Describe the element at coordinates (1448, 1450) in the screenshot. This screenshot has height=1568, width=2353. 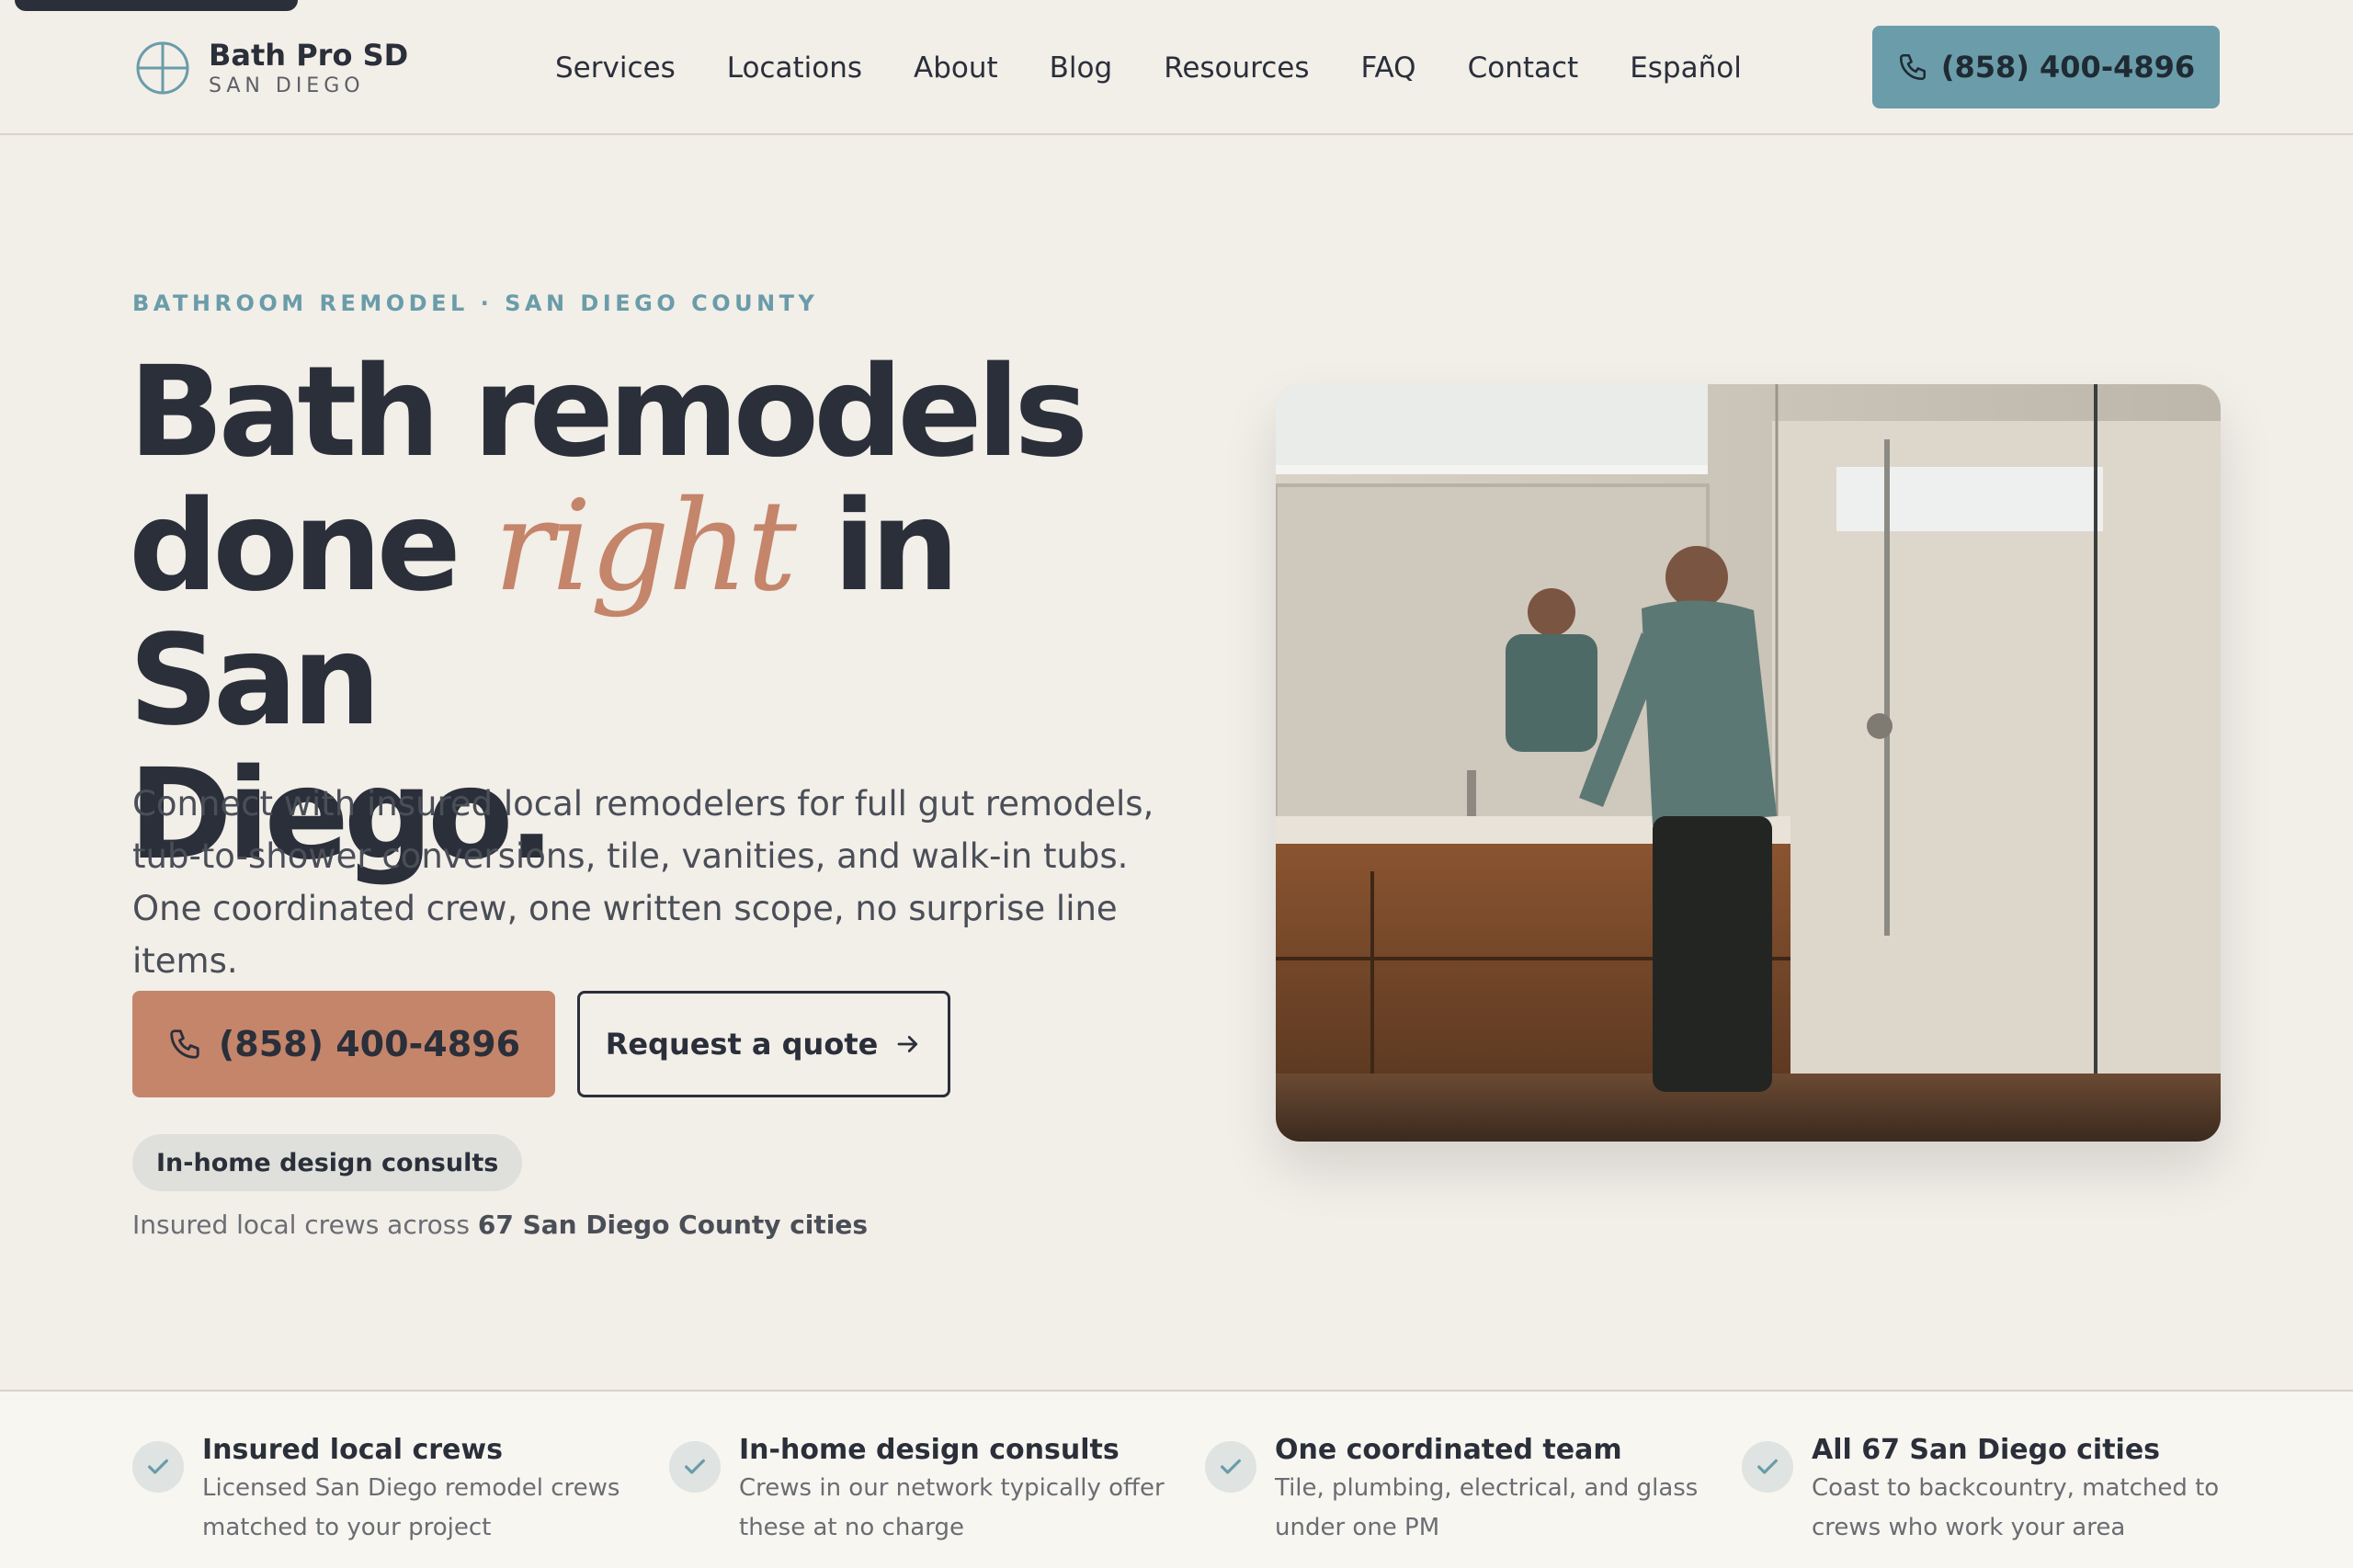
I see `trust-title: One coordinated team` at that location.